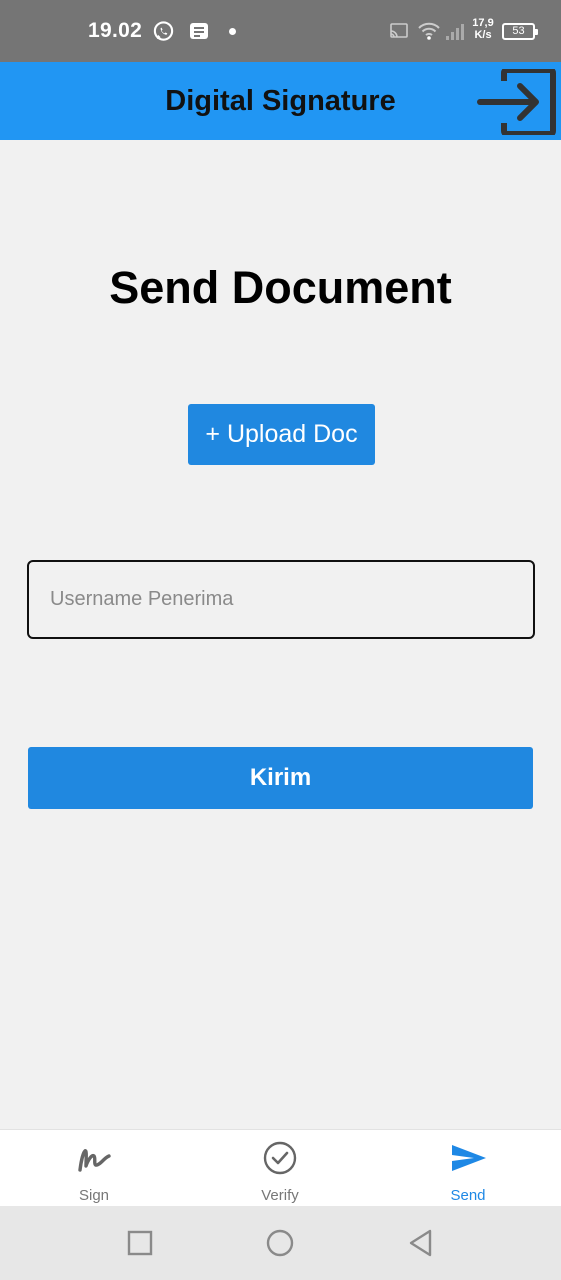 Image resolution: width=561 pixels, height=1280 pixels. I want to click on battery-icon: 53, so click(520, 31).